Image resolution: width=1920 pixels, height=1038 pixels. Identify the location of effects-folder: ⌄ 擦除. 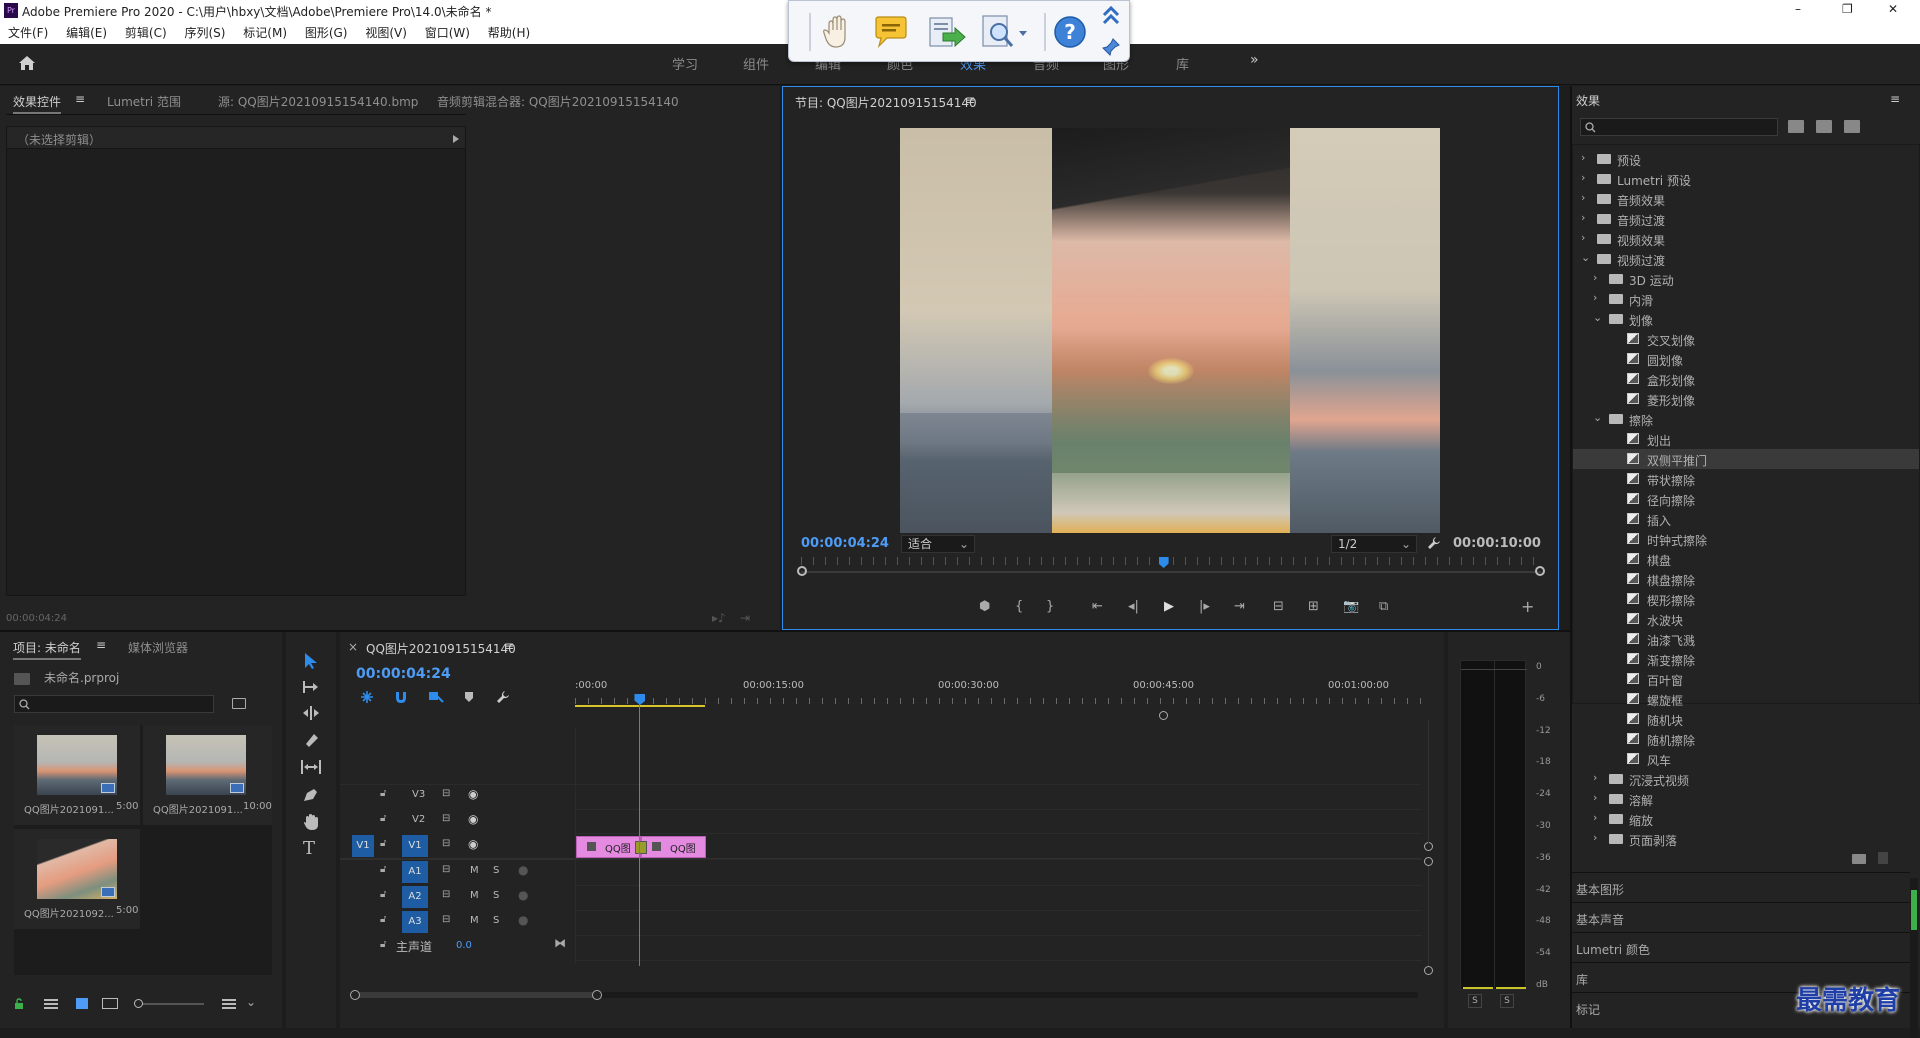
(1746, 419).